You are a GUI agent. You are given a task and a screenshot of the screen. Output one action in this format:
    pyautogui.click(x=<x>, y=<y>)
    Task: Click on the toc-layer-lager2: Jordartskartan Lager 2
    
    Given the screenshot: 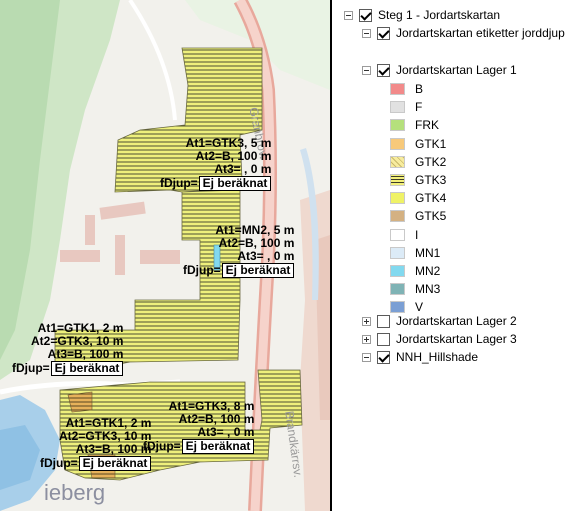 What is the action you would take?
    pyautogui.click(x=439, y=321)
    